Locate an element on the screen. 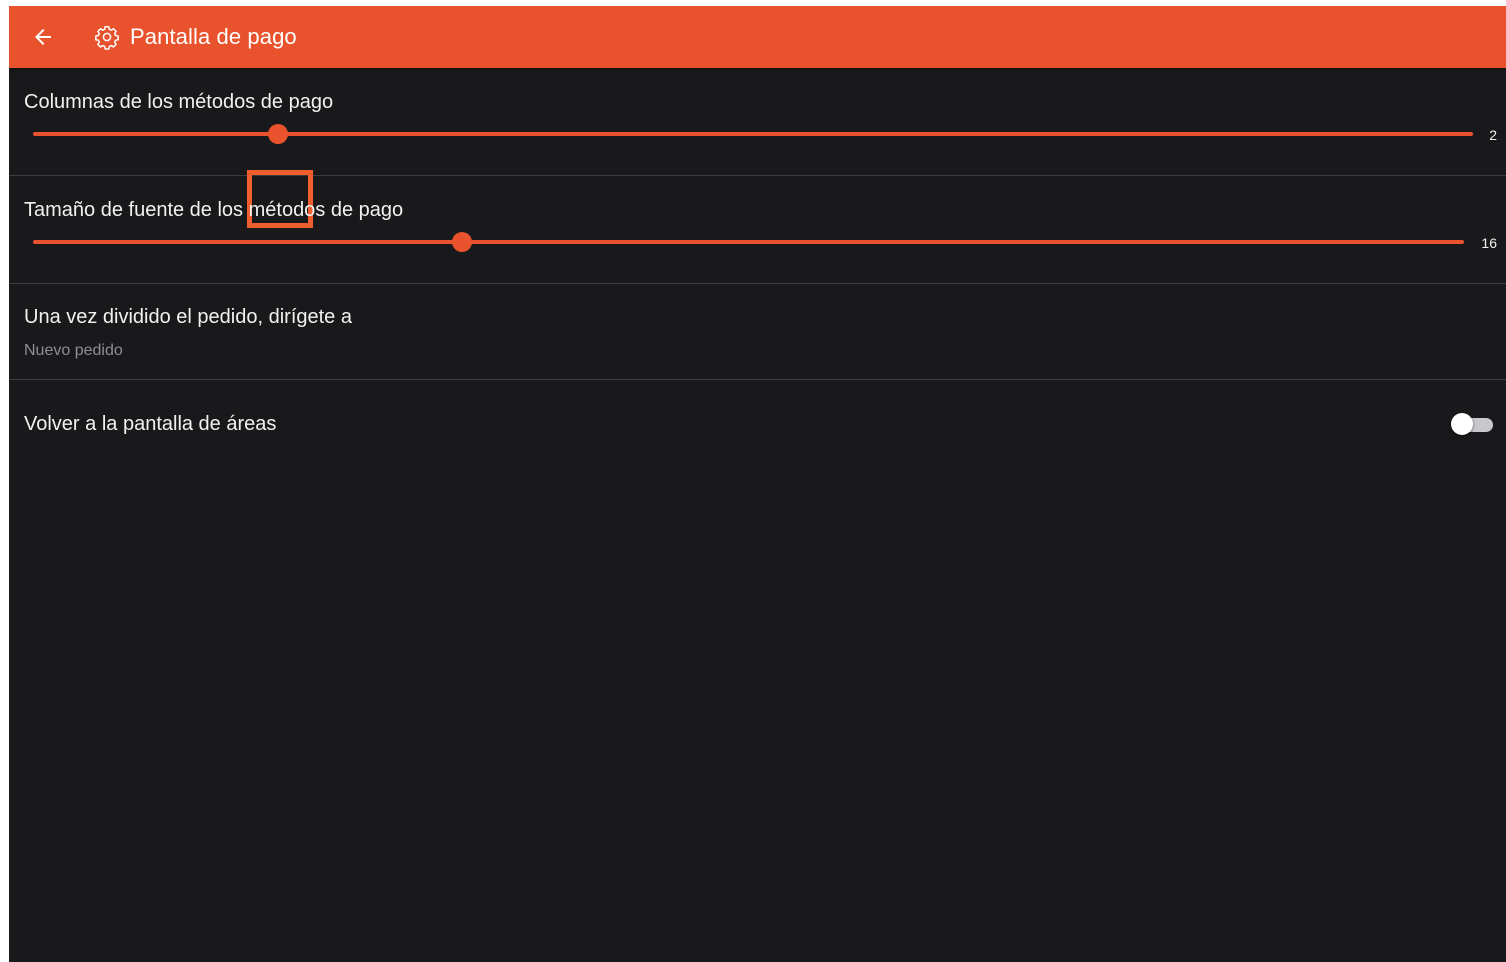 The height and width of the screenshot is (962, 1506). payment-font-size-slider is located at coordinates (748, 242).